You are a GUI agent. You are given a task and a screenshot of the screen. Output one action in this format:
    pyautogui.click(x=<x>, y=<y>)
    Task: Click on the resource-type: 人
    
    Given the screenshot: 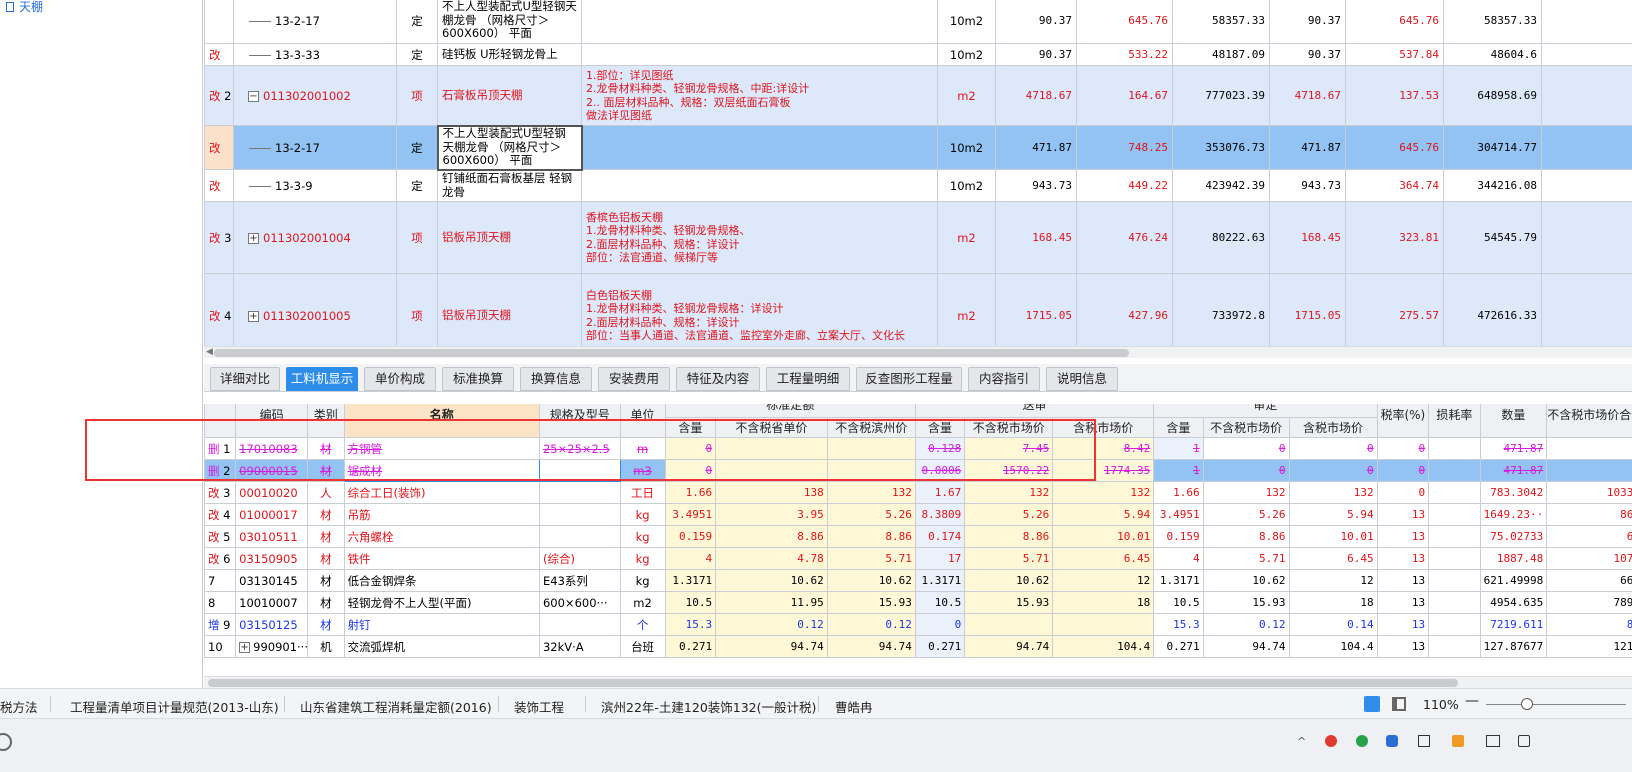 What is the action you would take?
    pyautogui.click(x=326, y=492)
    